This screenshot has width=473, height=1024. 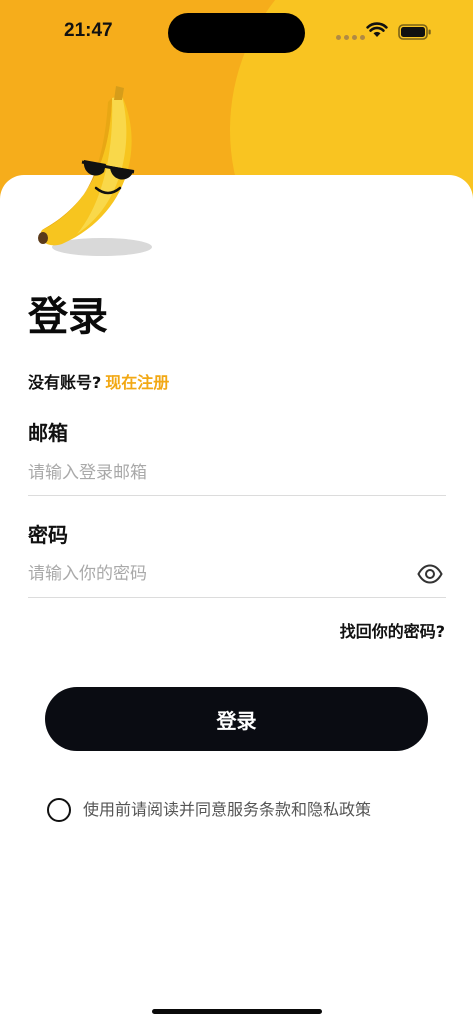 What do you see at coordinates (414, 32) in the screenshot?
I see `battery-icon` at bounding box center [414, 32].